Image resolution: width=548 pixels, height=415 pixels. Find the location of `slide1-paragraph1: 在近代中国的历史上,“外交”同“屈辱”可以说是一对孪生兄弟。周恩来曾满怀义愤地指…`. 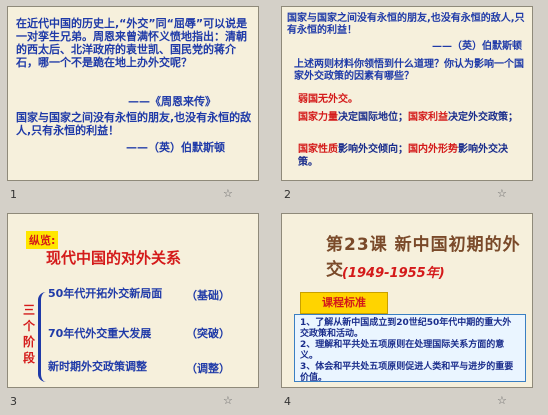

slide1-paragraph1: 在近代中国的历史上,“外交”同“屈辱”可以说是一对孪生兄弟。周恩来曾满怀义愤地指… is located at coordinates (132, 43).